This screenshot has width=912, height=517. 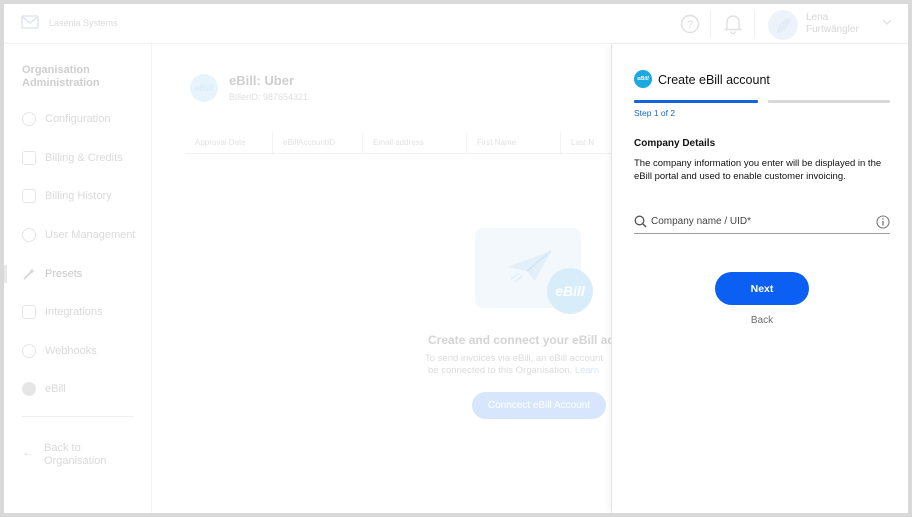 What do you see at coordinates (570, 291) in the screenshot?
I see `ebill-badge: eBill` at bounding box center [570, 291].